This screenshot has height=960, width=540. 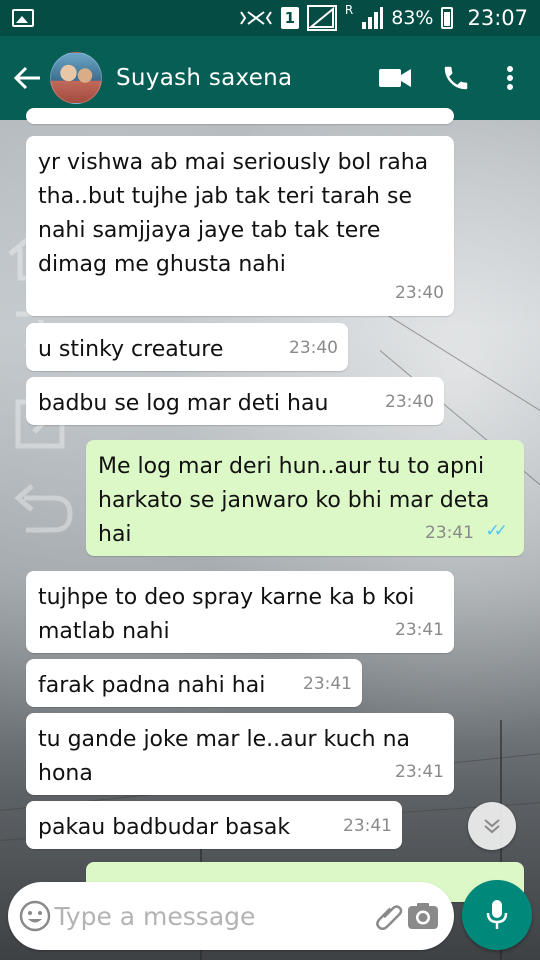 I want to click on emoji-icon, so click(x=35, y=916).